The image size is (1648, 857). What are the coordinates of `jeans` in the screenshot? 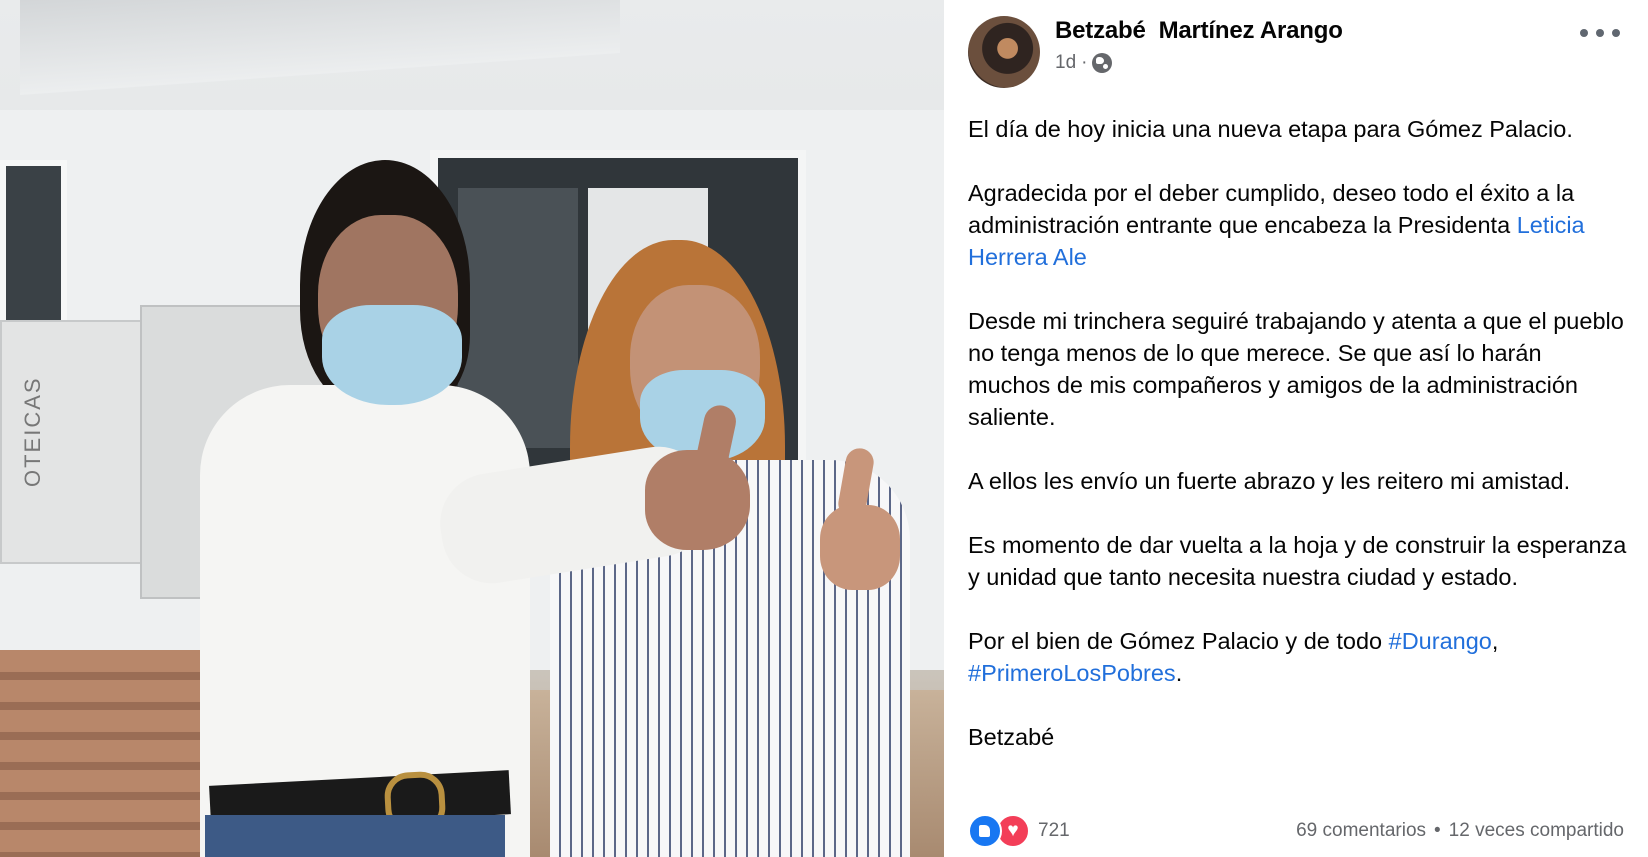 It's located at (355, 836).